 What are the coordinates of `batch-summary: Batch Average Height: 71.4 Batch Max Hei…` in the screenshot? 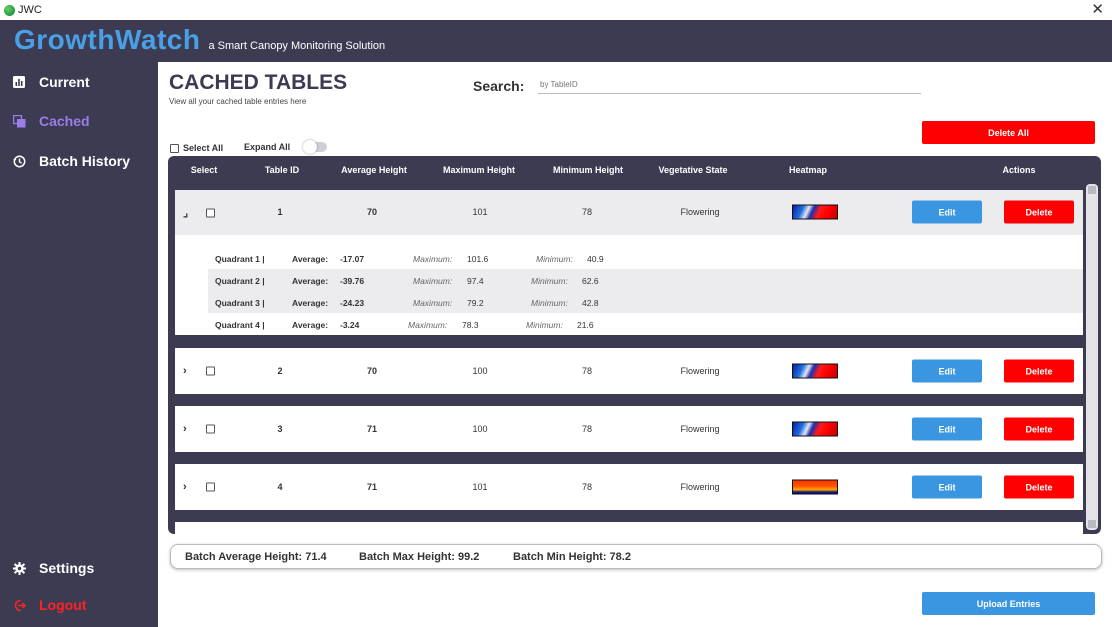 It's located at (636, 556).